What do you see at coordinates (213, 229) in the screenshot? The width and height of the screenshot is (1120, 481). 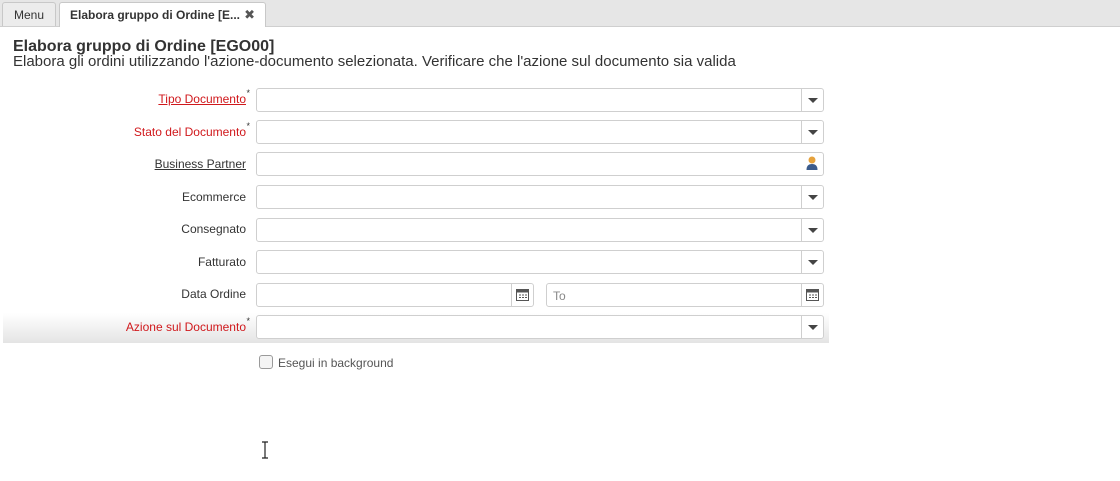 I see `label-consegnato: Consegnato` at bounding box center [213, 229].